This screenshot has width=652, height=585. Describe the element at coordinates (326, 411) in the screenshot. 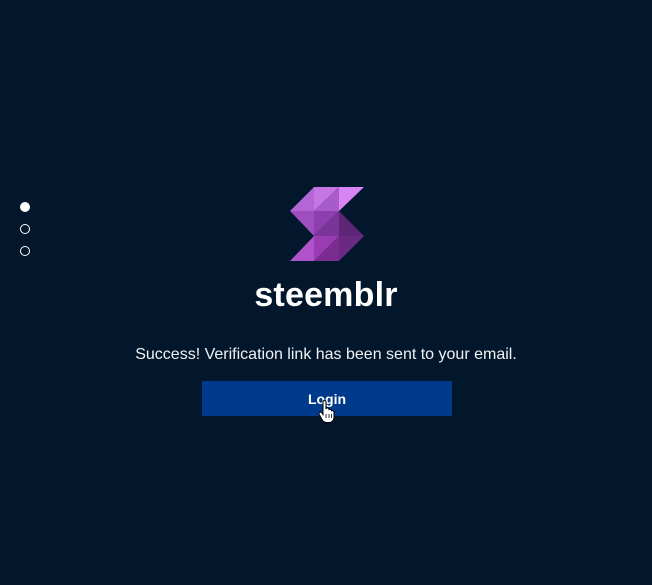

I see `hand-pointer-icon` at that location.